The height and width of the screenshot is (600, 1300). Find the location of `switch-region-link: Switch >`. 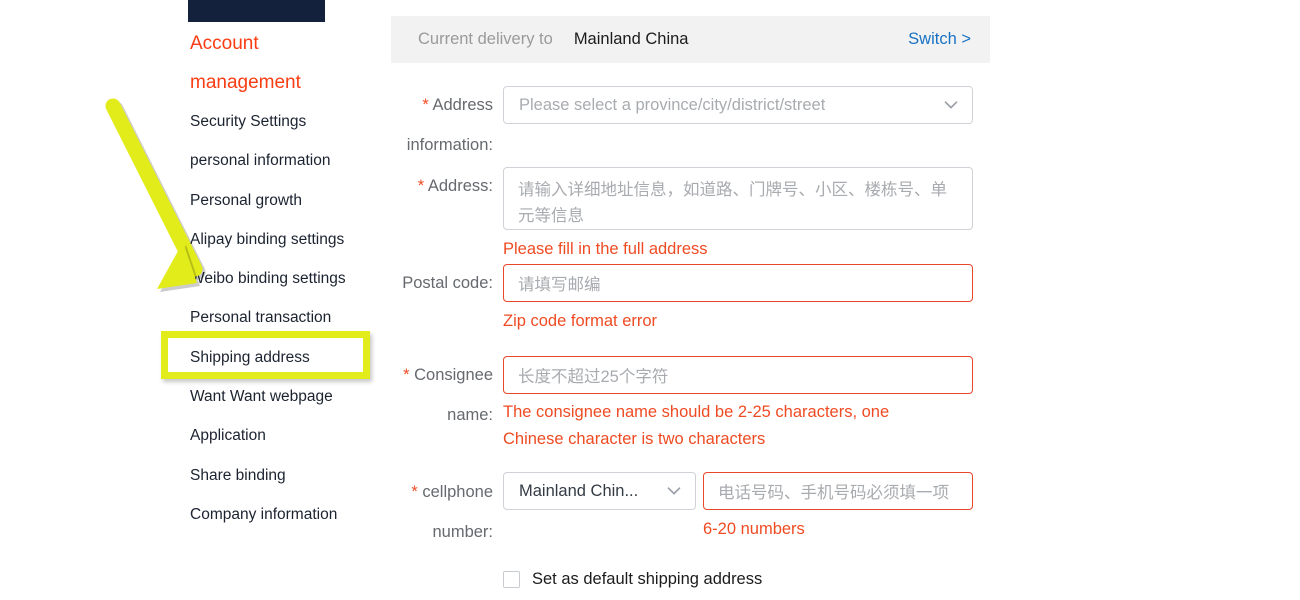

switch-region-link: Switch > is located at coordinates (939, 39).